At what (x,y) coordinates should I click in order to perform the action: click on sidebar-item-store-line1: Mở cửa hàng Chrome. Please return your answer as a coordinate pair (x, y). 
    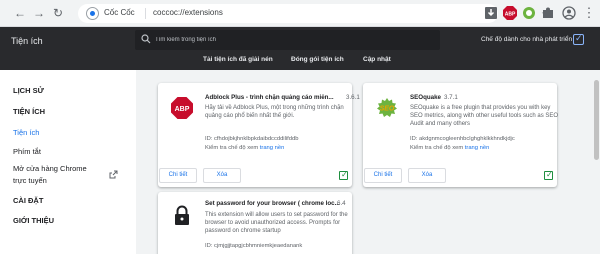
    Looking at the image, I should click on (50, 168).